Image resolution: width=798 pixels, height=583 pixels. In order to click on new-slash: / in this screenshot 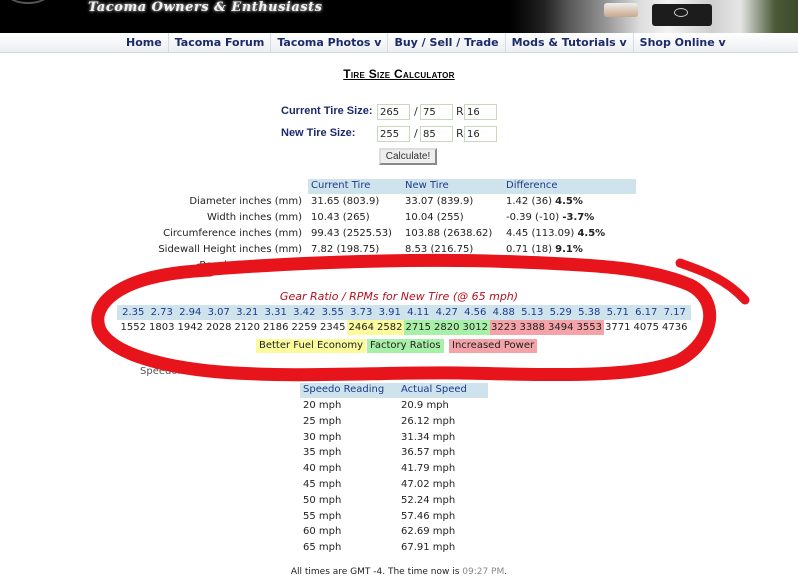, I will do `click(416, 133)`.